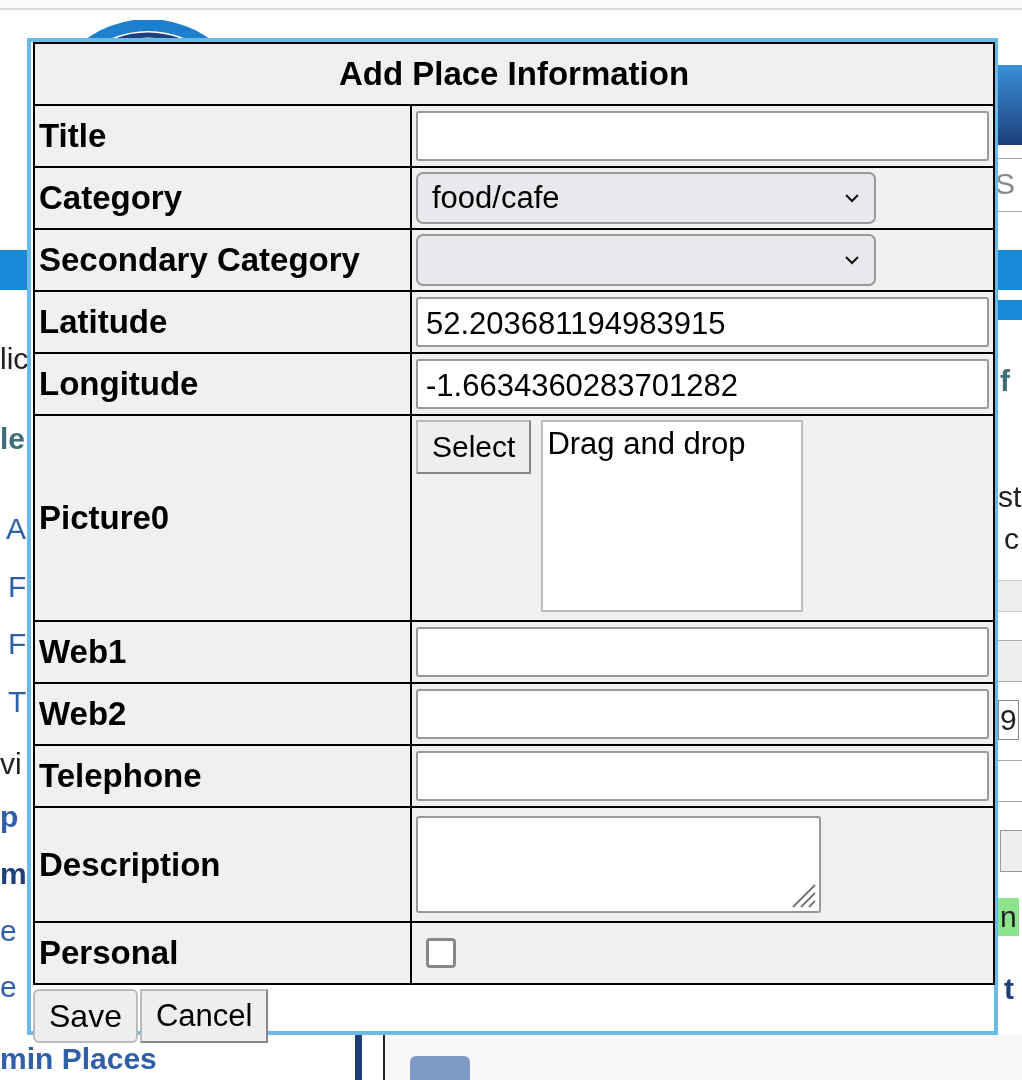  Describe the element at coordinates (222, 953) in the screenshot. I see `field-label: Personal` at that location.